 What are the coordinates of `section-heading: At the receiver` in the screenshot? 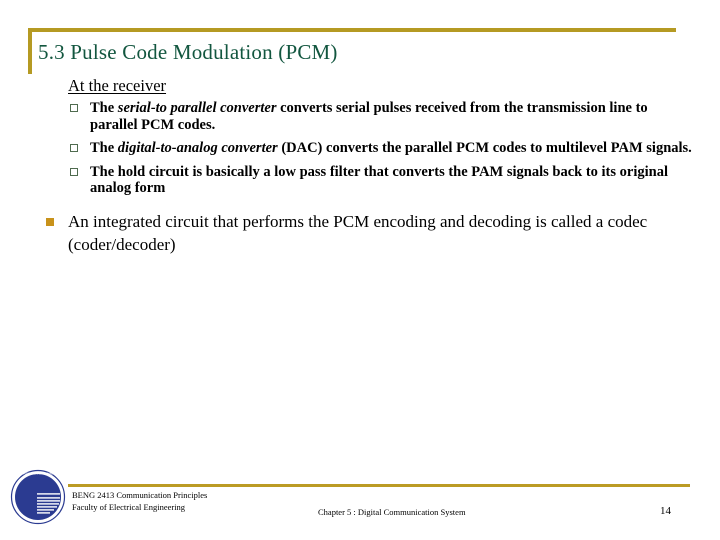 It's located at (117, 85).